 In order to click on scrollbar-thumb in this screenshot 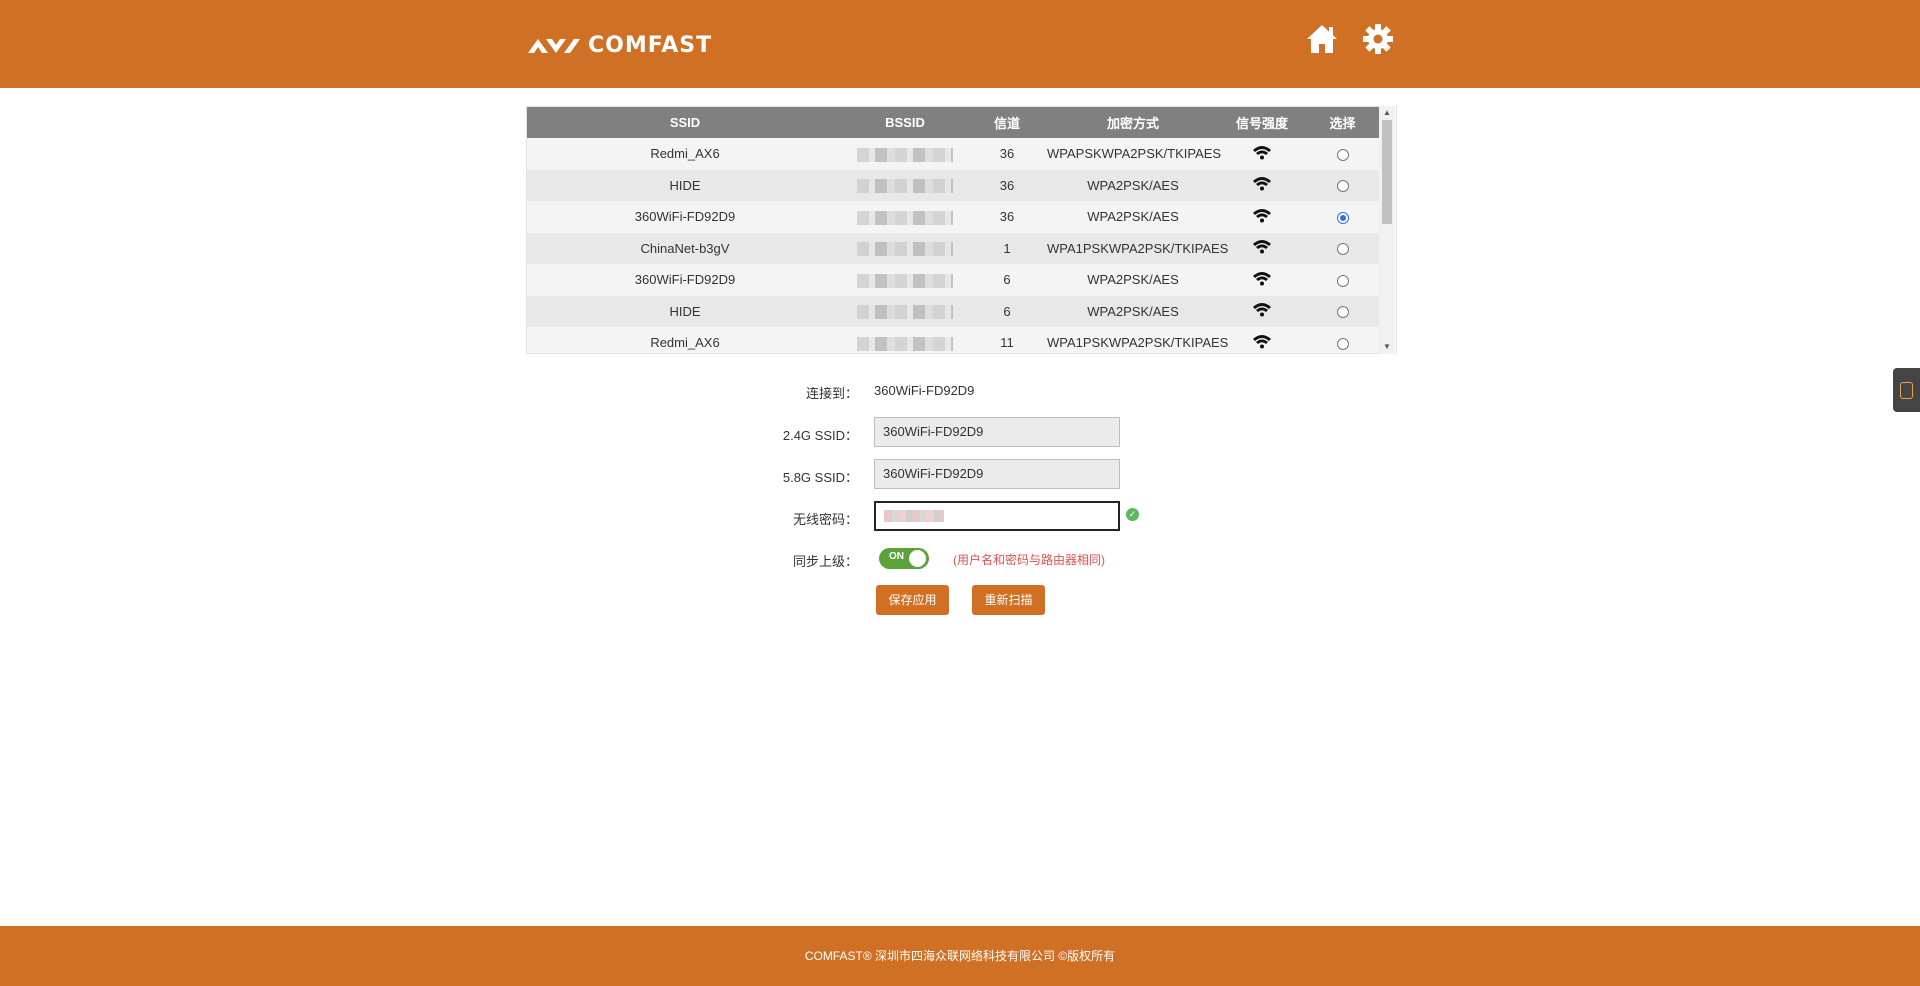, I will do `click(1387, 172)`.